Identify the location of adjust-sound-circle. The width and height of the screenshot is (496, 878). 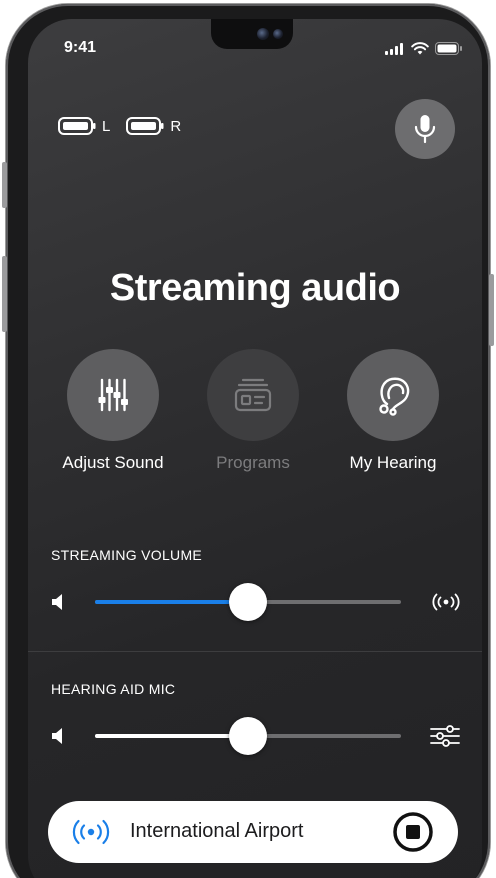
(113, 395).